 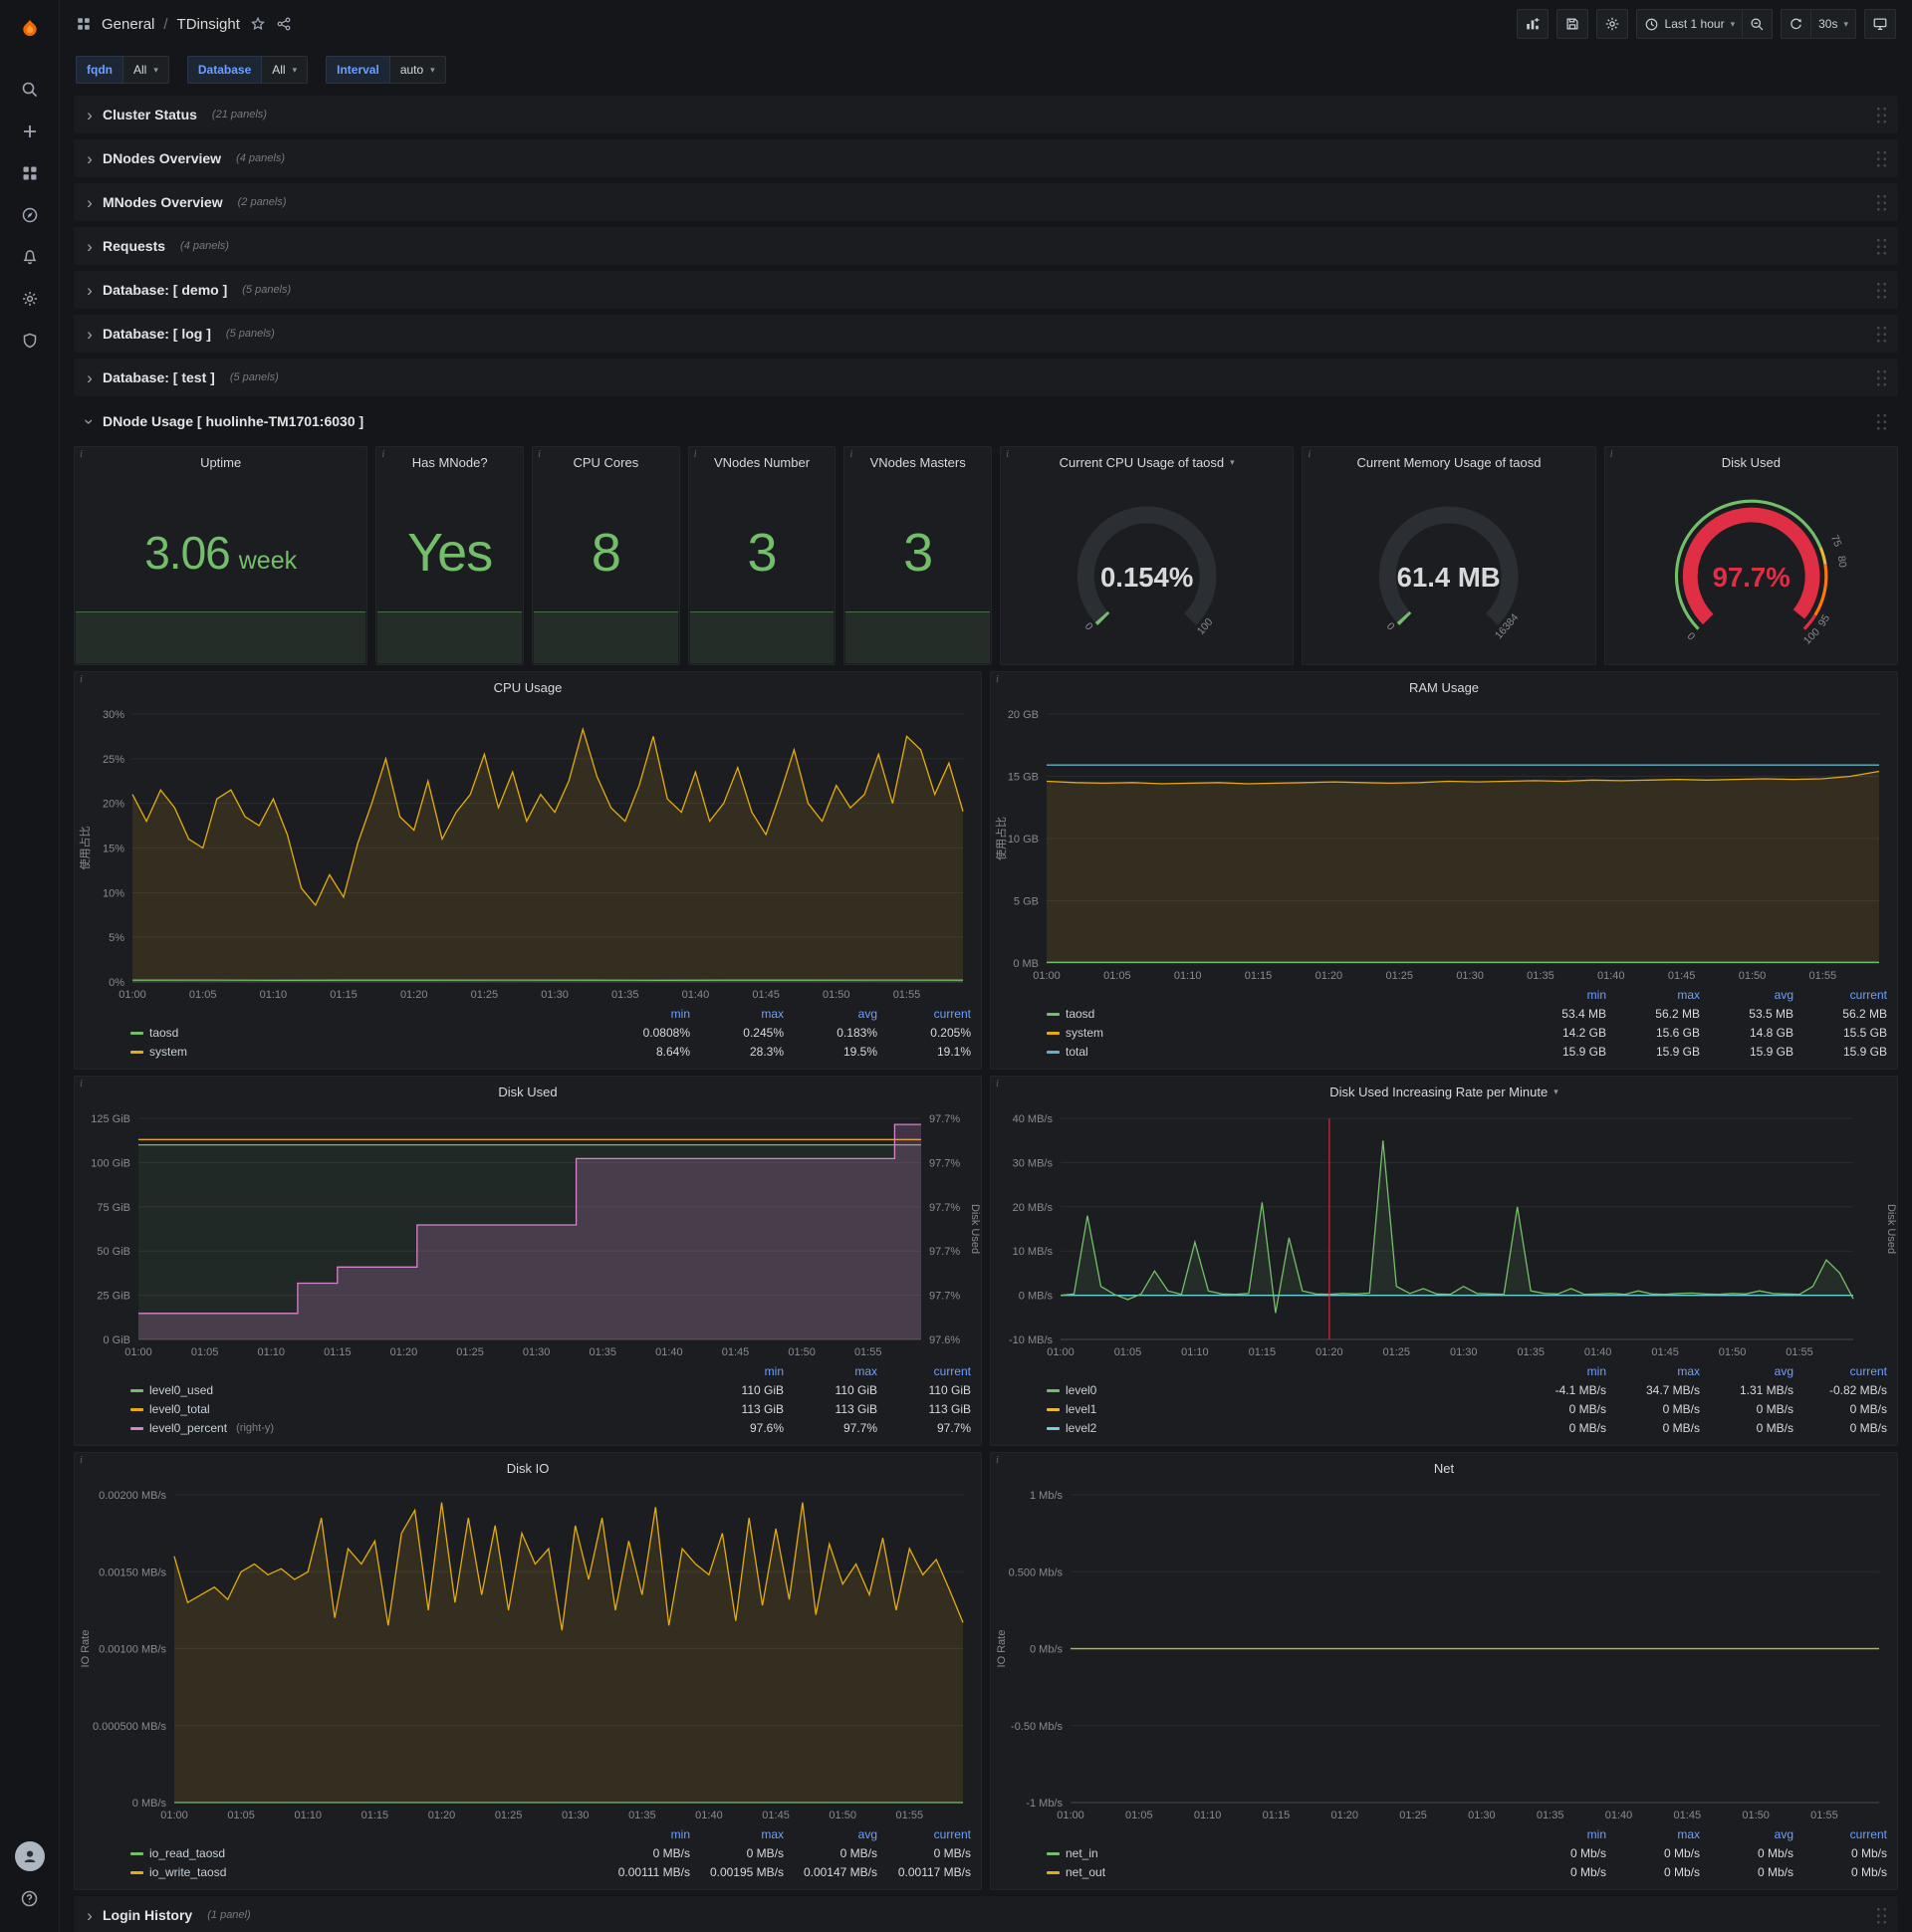 I want to click on dashboard-grid-icon, so click(x=84, y=24).